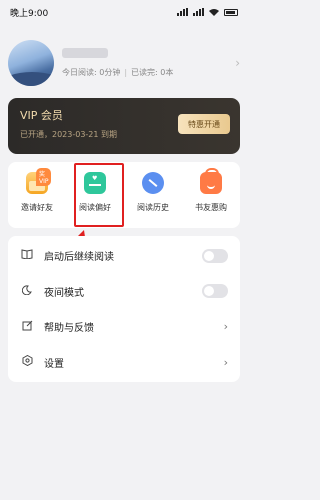 The height and width of the screenshot is (500, 320). What do you see at coordinates (214, 12) in the screenshot?
I see `wifi-icon` at bounding box center [214, 12].